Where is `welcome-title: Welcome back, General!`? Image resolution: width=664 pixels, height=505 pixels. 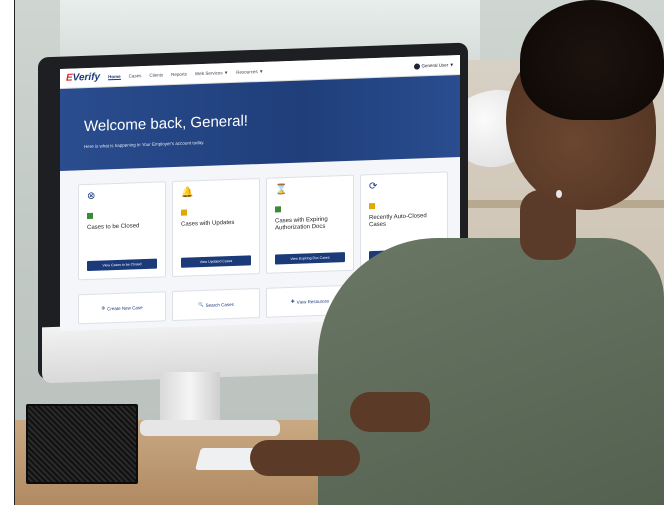
welcome-title: Welcome back, General! is located at coordinates (166, 124).